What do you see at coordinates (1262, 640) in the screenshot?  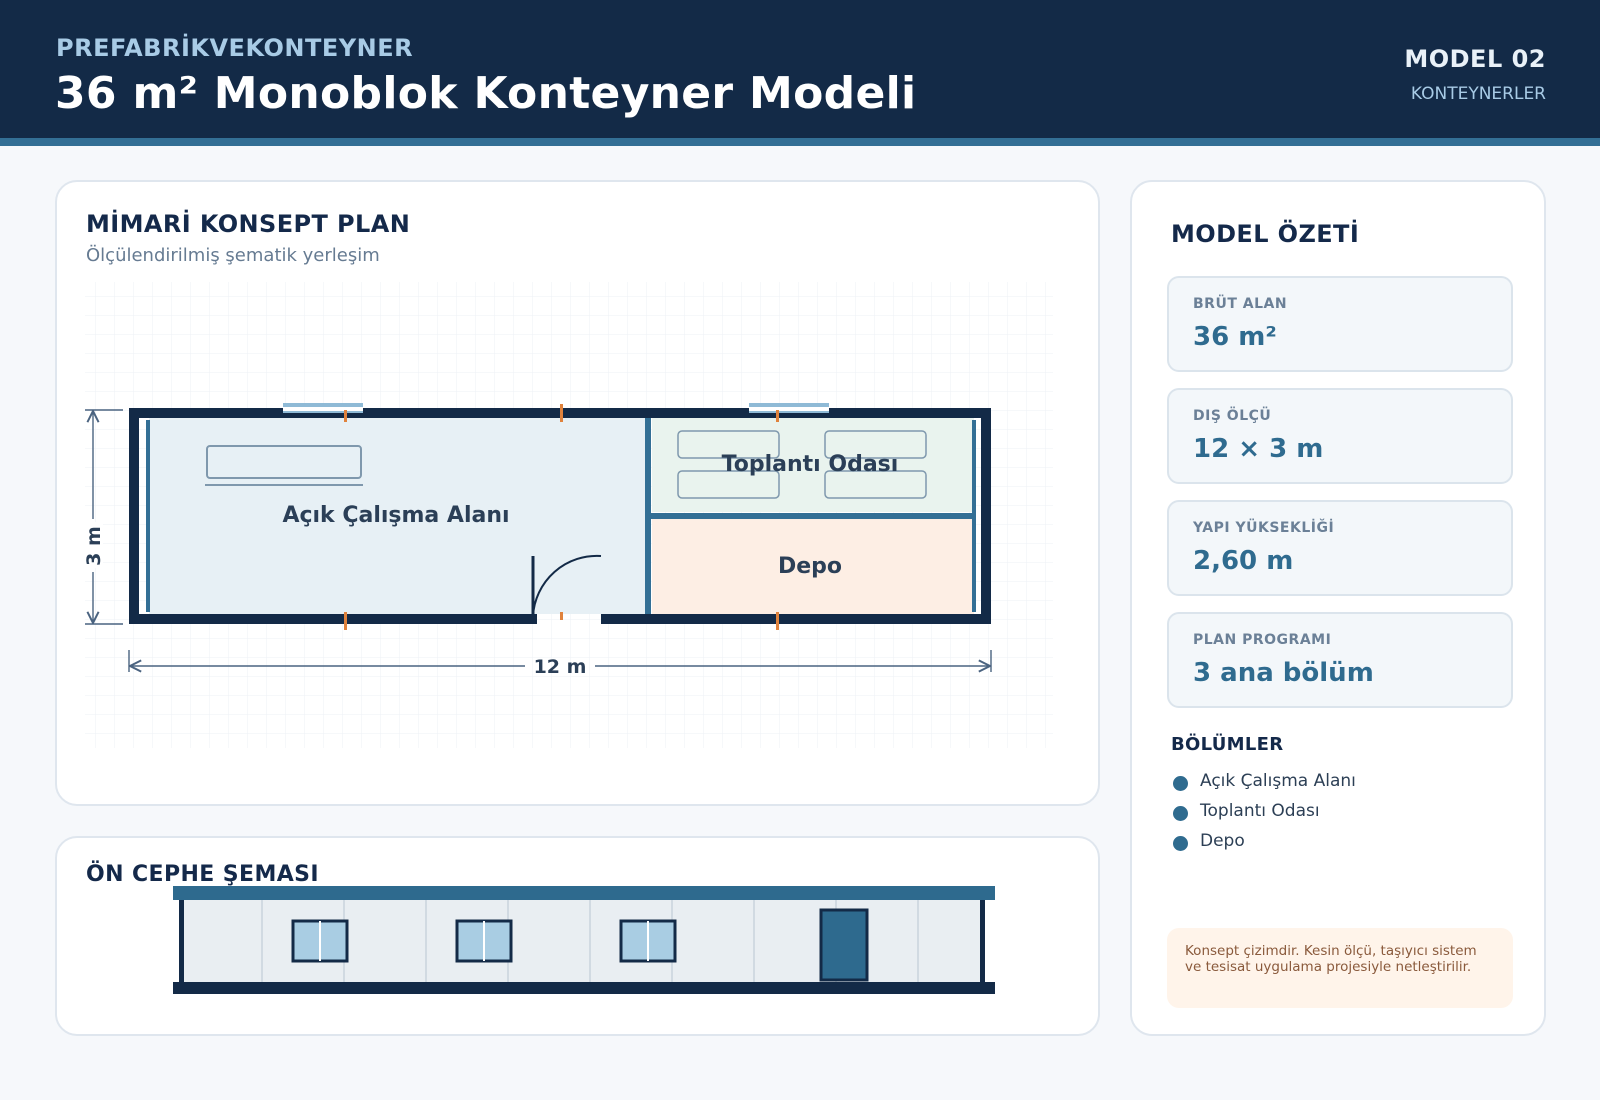 I see `stat-label: PLAN PROGRAMI` at bounding box center [1262, 640].